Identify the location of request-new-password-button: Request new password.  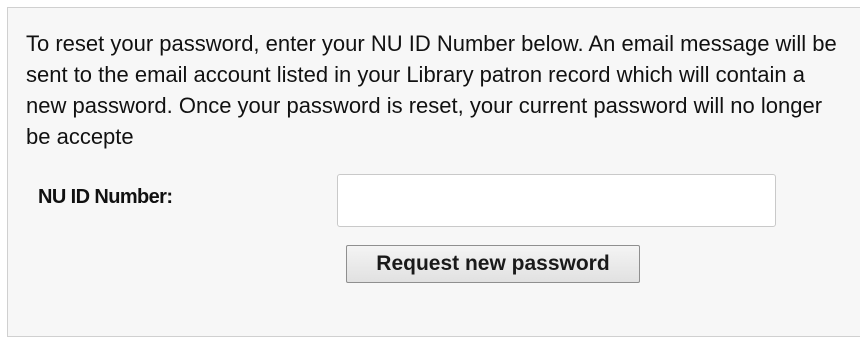
(493, 264).